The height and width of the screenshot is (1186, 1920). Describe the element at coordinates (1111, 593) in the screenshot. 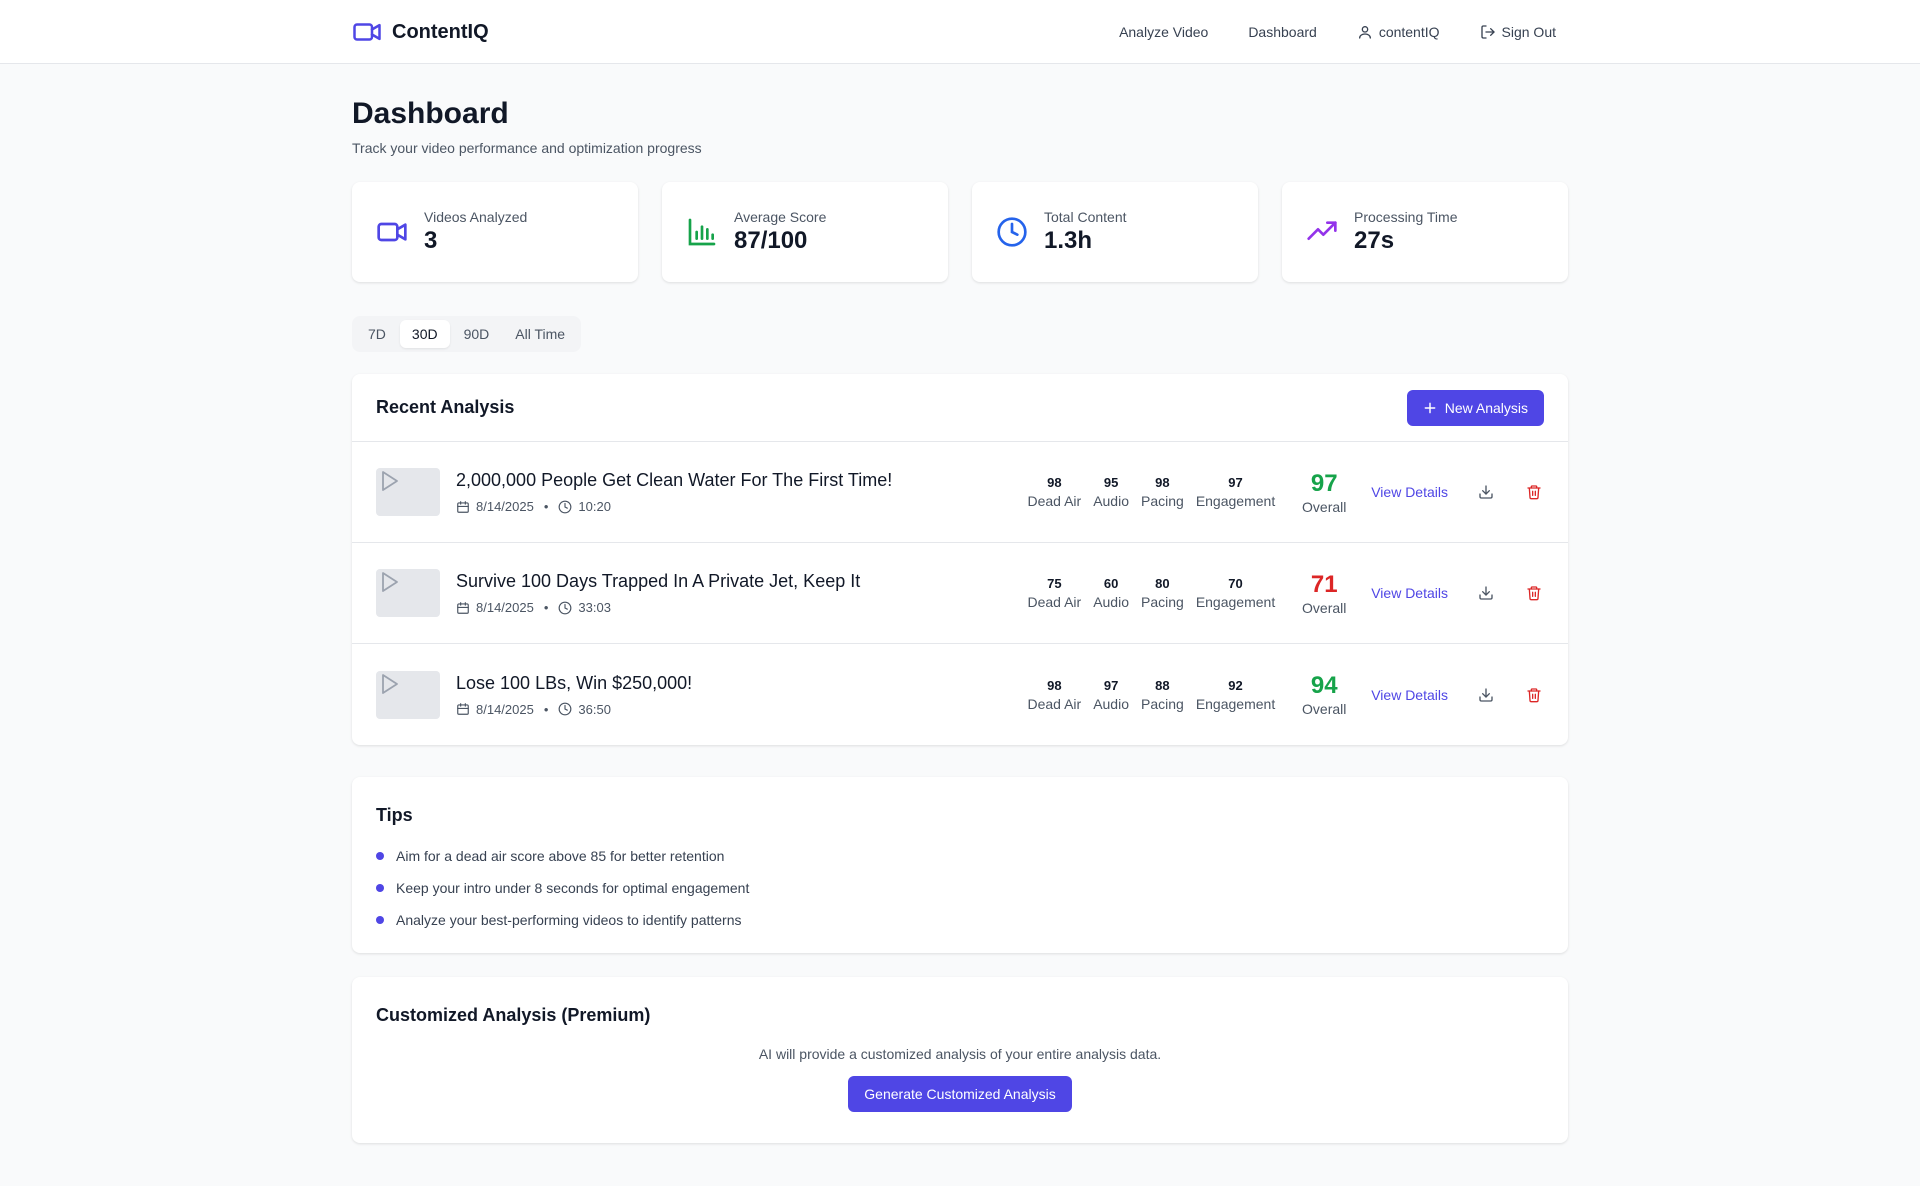

I see `metric-audio: 60 Audio` at that location.